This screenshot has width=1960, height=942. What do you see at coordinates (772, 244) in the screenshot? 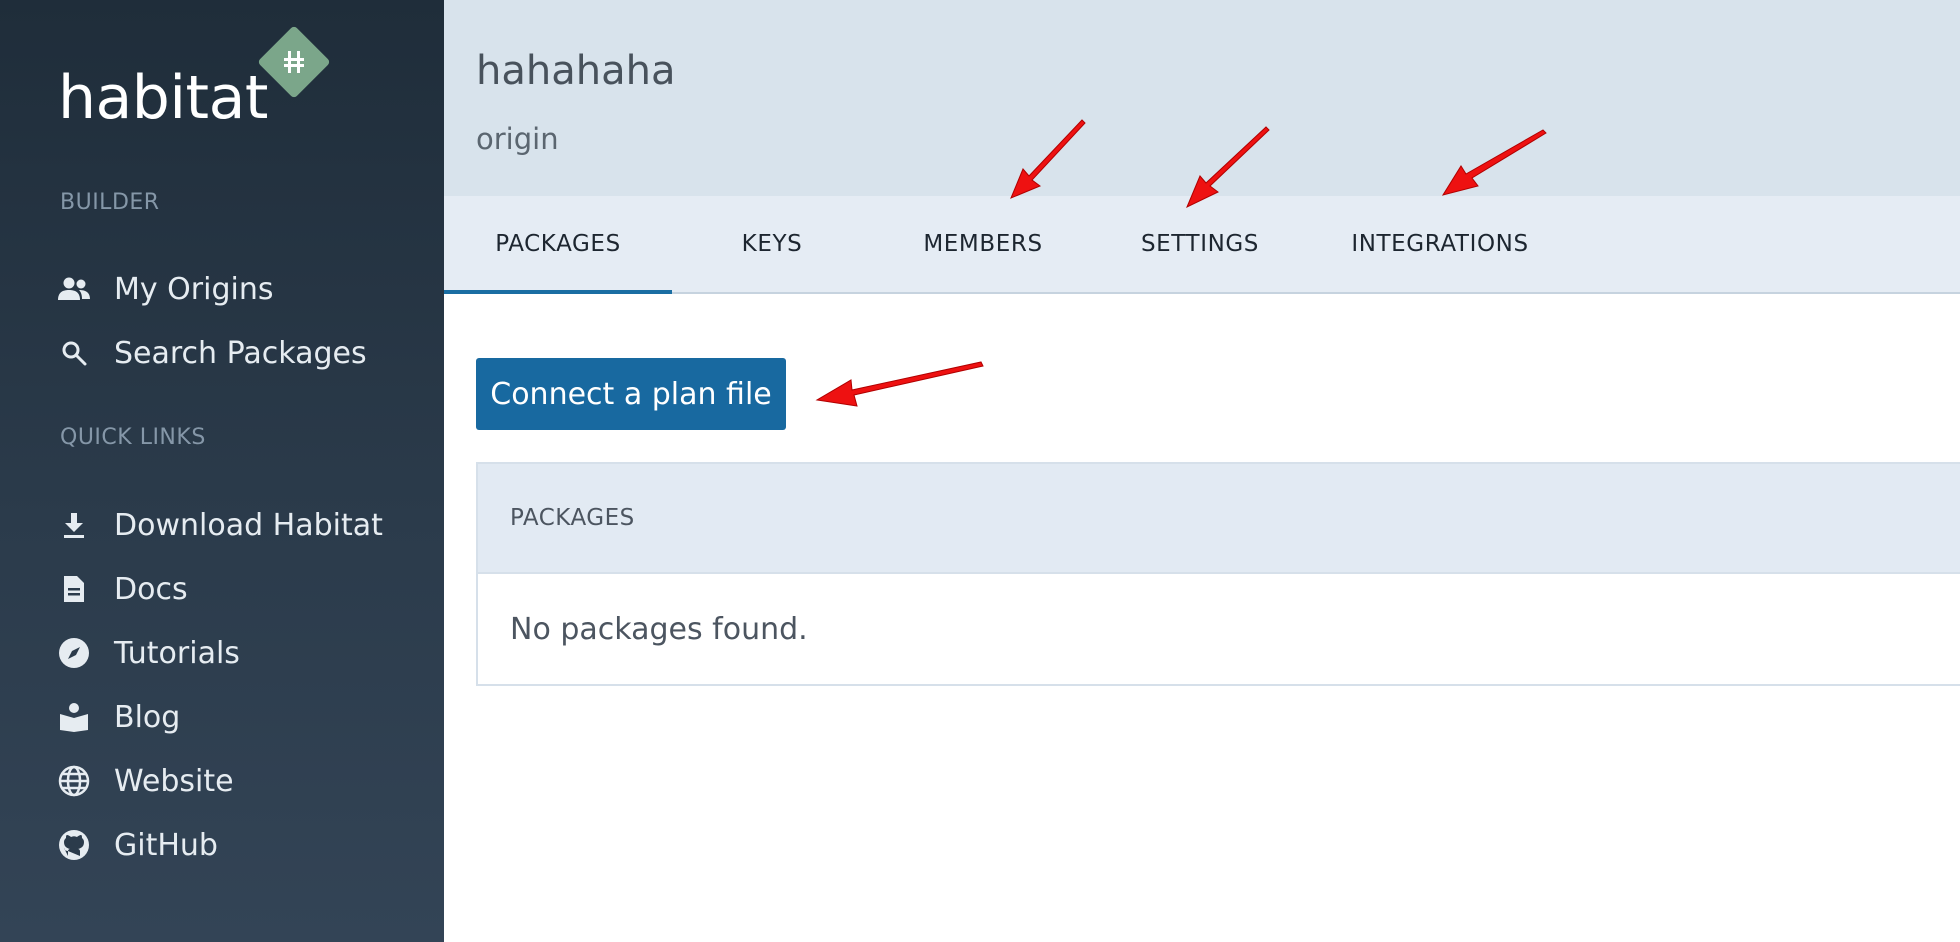
I see `tab-keys: KEYS` at bounding box center [772, 244].